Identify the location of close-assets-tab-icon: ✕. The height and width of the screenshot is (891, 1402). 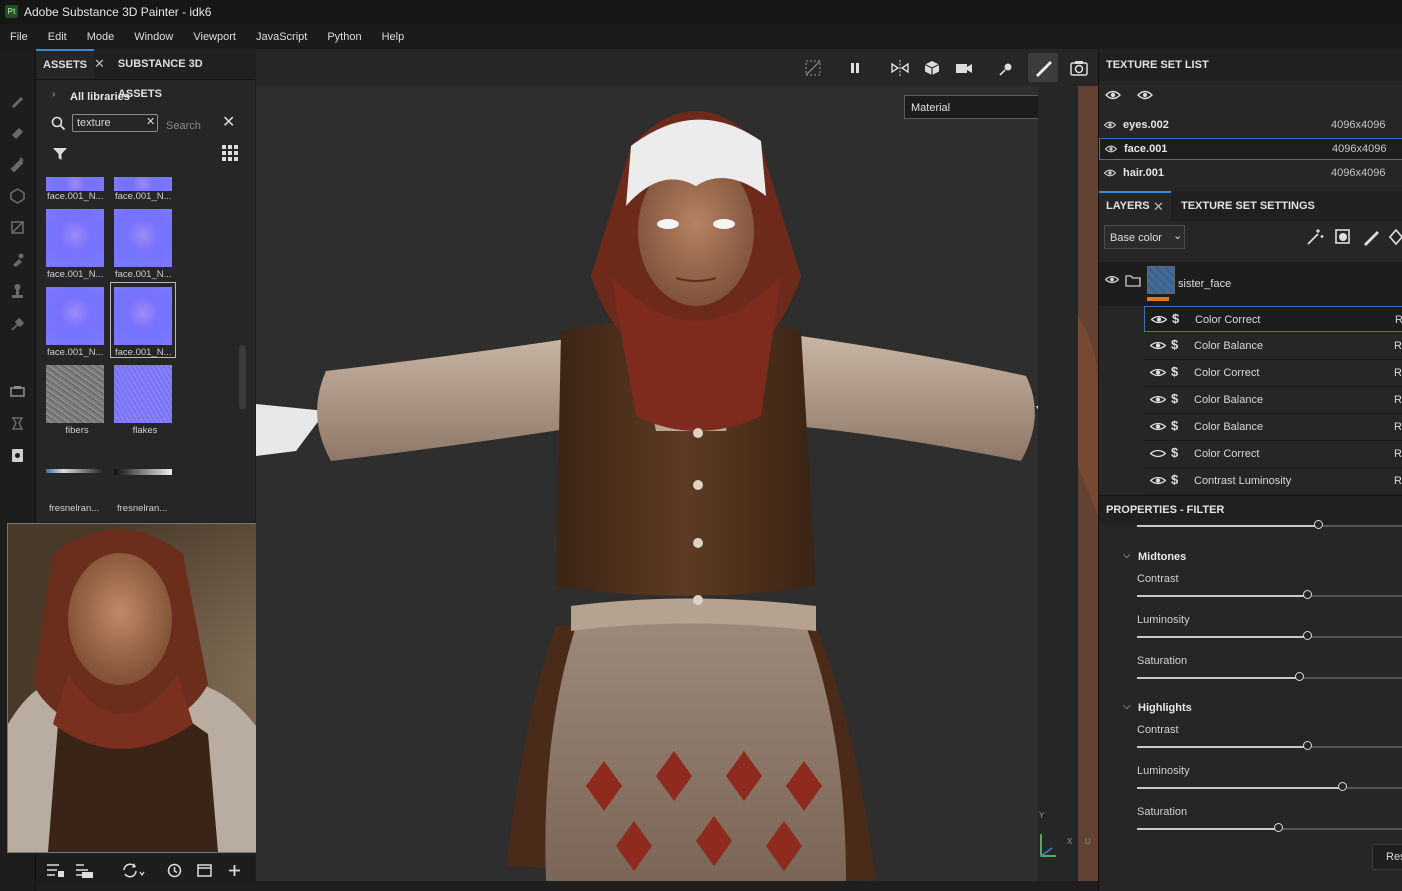
(99, 64).